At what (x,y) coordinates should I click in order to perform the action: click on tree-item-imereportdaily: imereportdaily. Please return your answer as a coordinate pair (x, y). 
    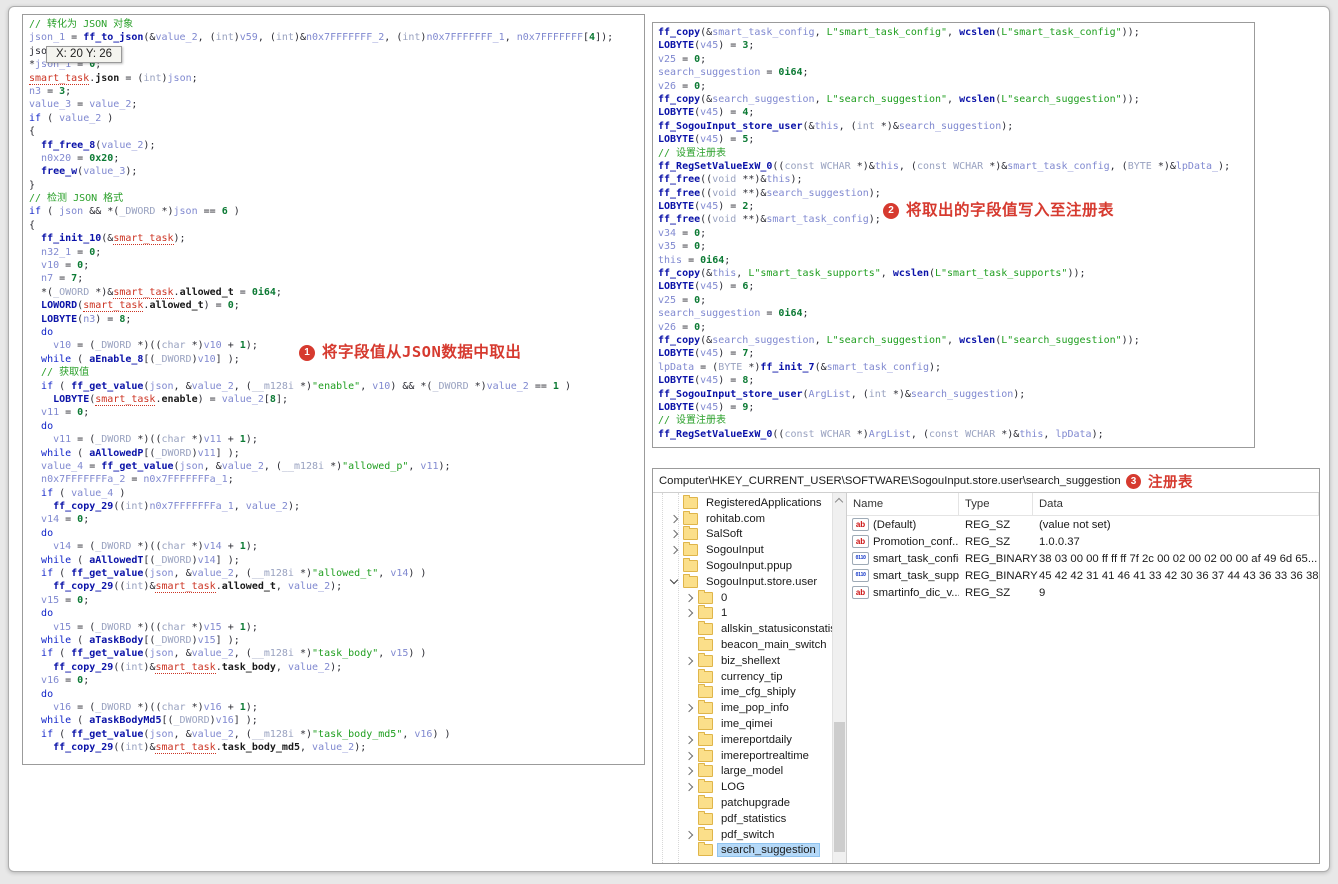
    Looking at the image, I should click on (749, 739).